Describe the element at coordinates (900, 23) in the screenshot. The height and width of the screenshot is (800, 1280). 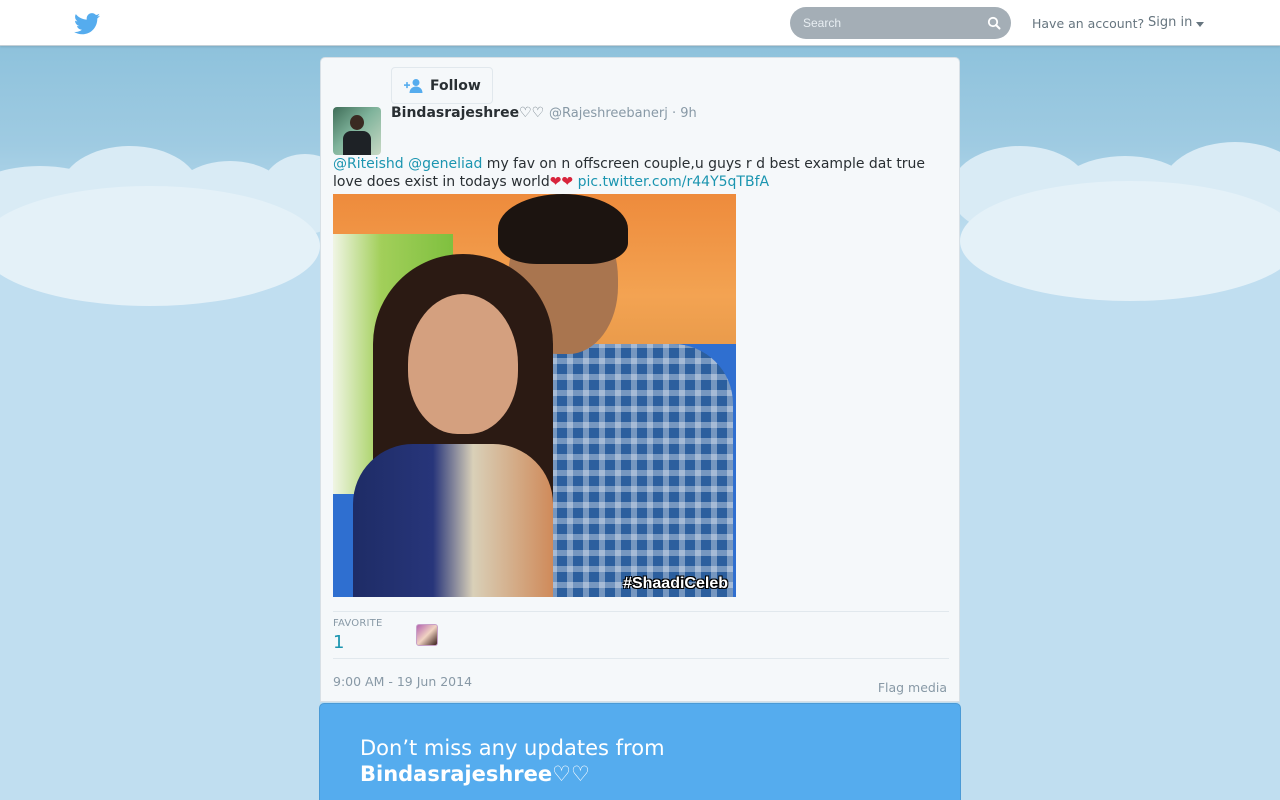
I see `search-box: Search` at that location.